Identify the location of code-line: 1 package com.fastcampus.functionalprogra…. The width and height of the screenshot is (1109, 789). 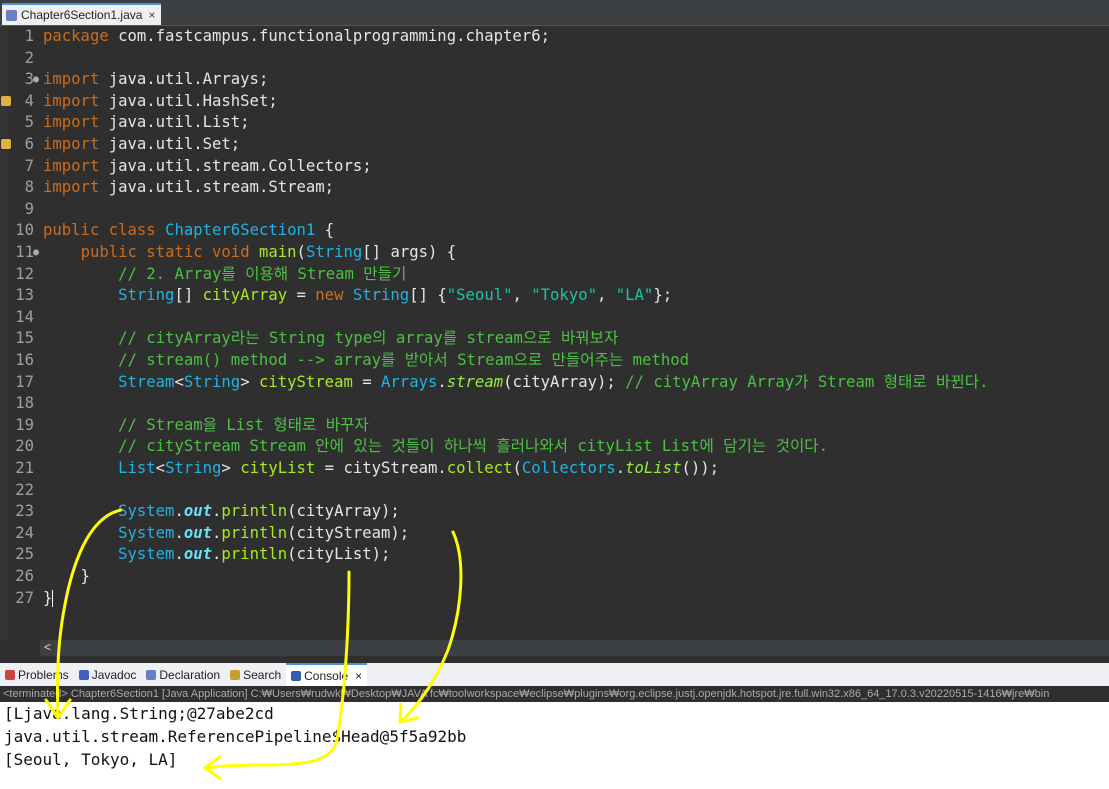
(554, 37).